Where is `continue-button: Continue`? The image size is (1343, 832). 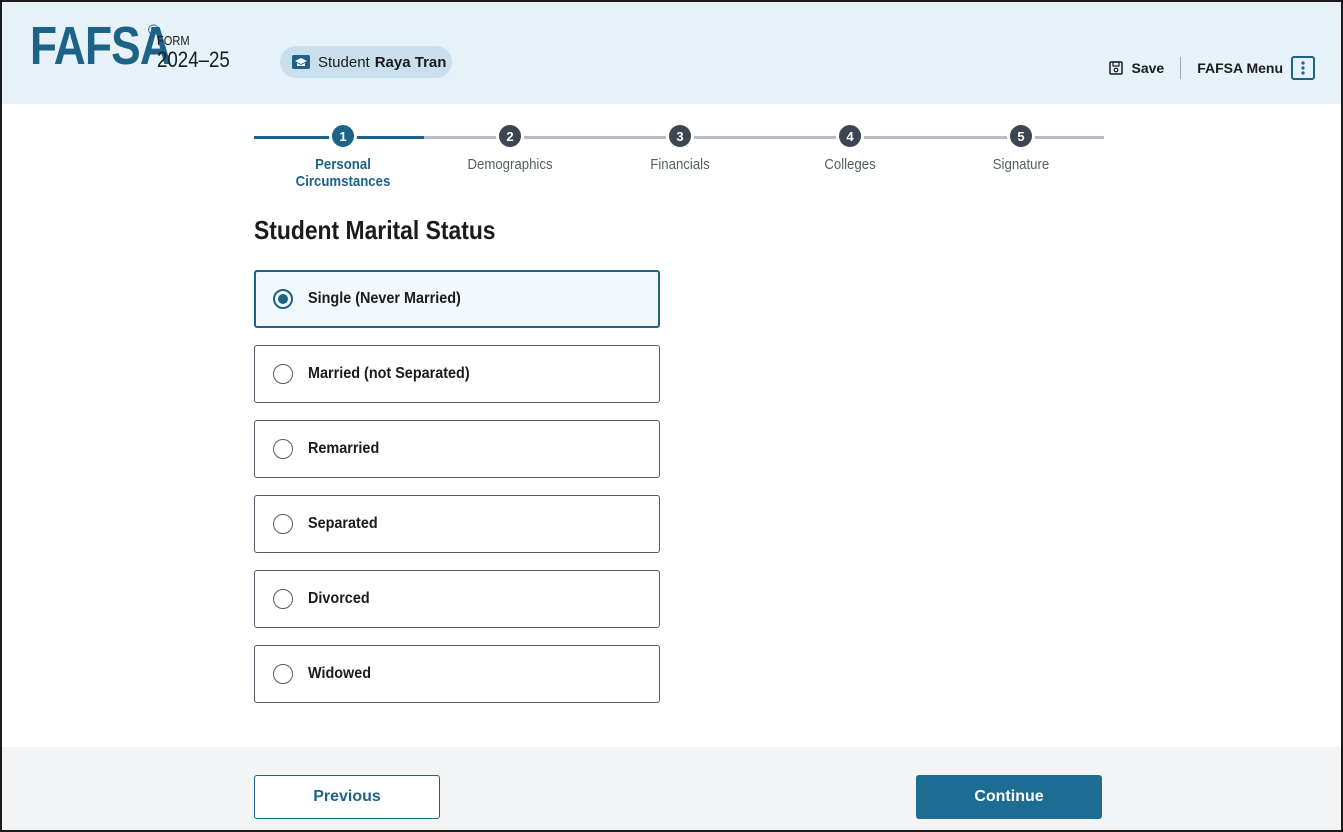 continue-button: Continue is located at coordinates (1009, 797).